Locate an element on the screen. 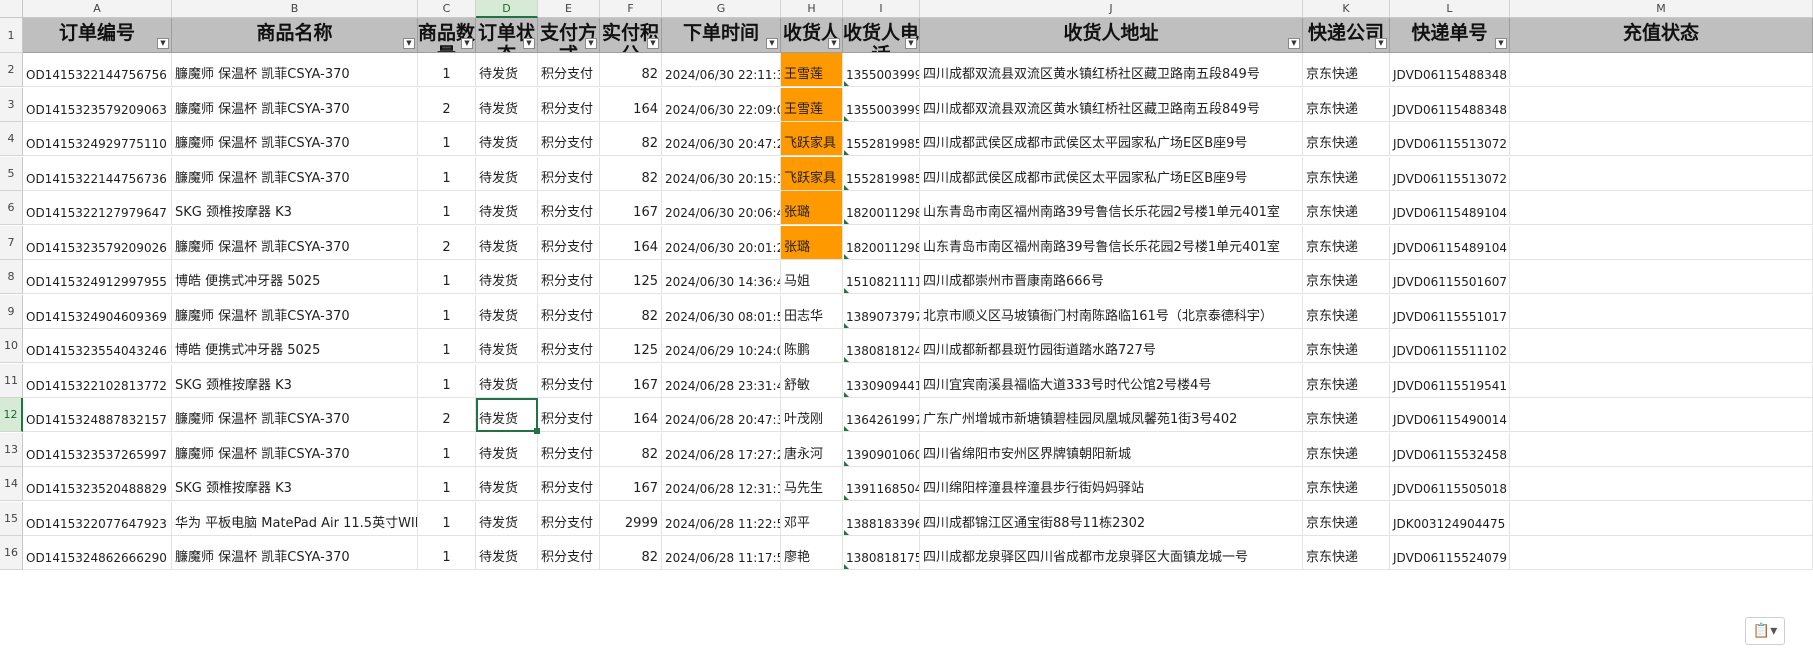  cell-j11: 四川宜宾南溪县福临大道333号时代公馆2号楼4号 is located at coordinates (1111, 381).